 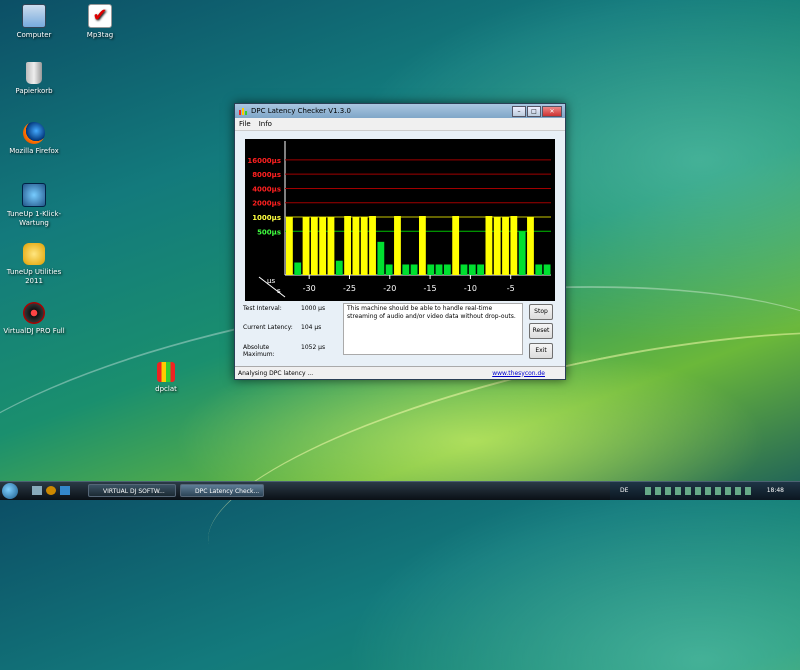 What do you see at coordinates (266, 189) in the screenshot?
I see `y-tick-label: 4000µs` at bounding box center [266, 189].